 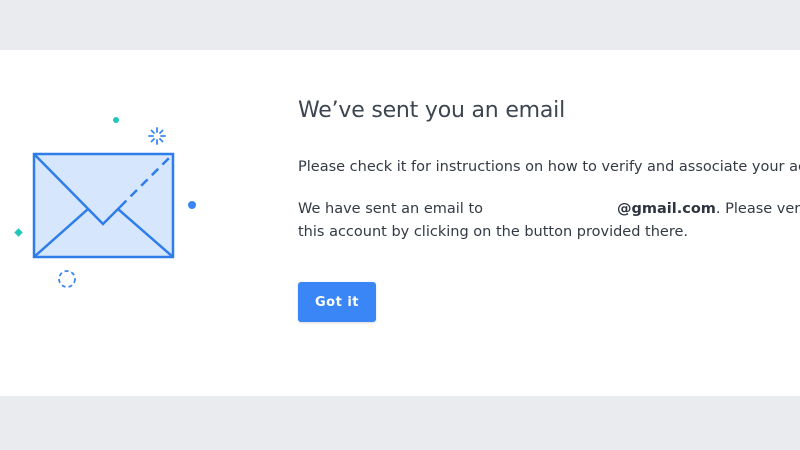 I want to click on envelope-illustration-svg, so click(x=105, y=202).